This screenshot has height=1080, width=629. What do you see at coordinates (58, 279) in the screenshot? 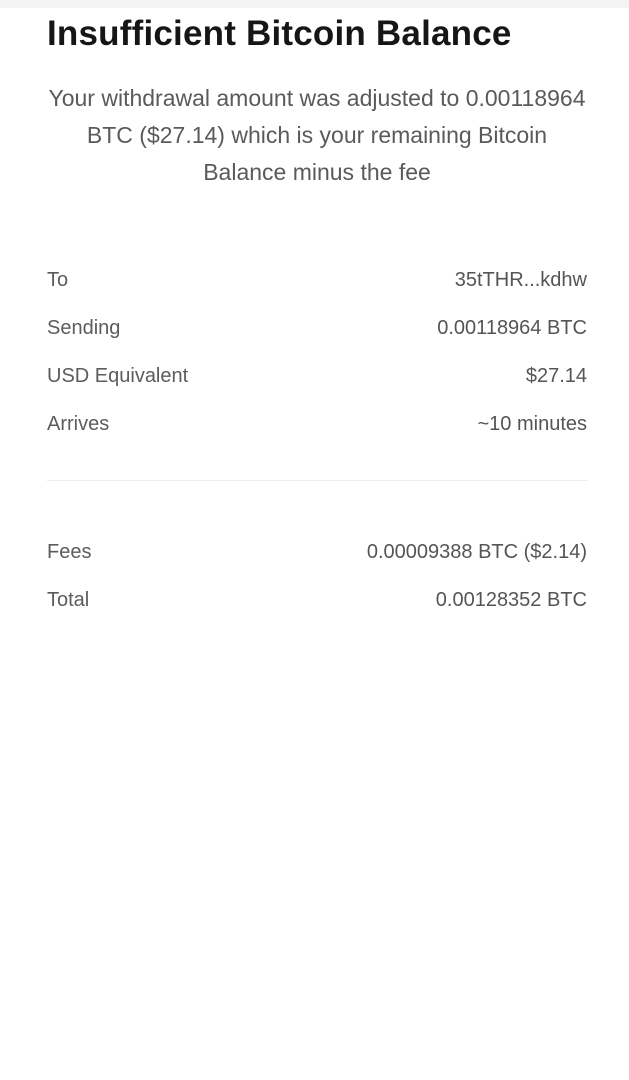
I see `to-label: To` at bounding box center [58, 279].